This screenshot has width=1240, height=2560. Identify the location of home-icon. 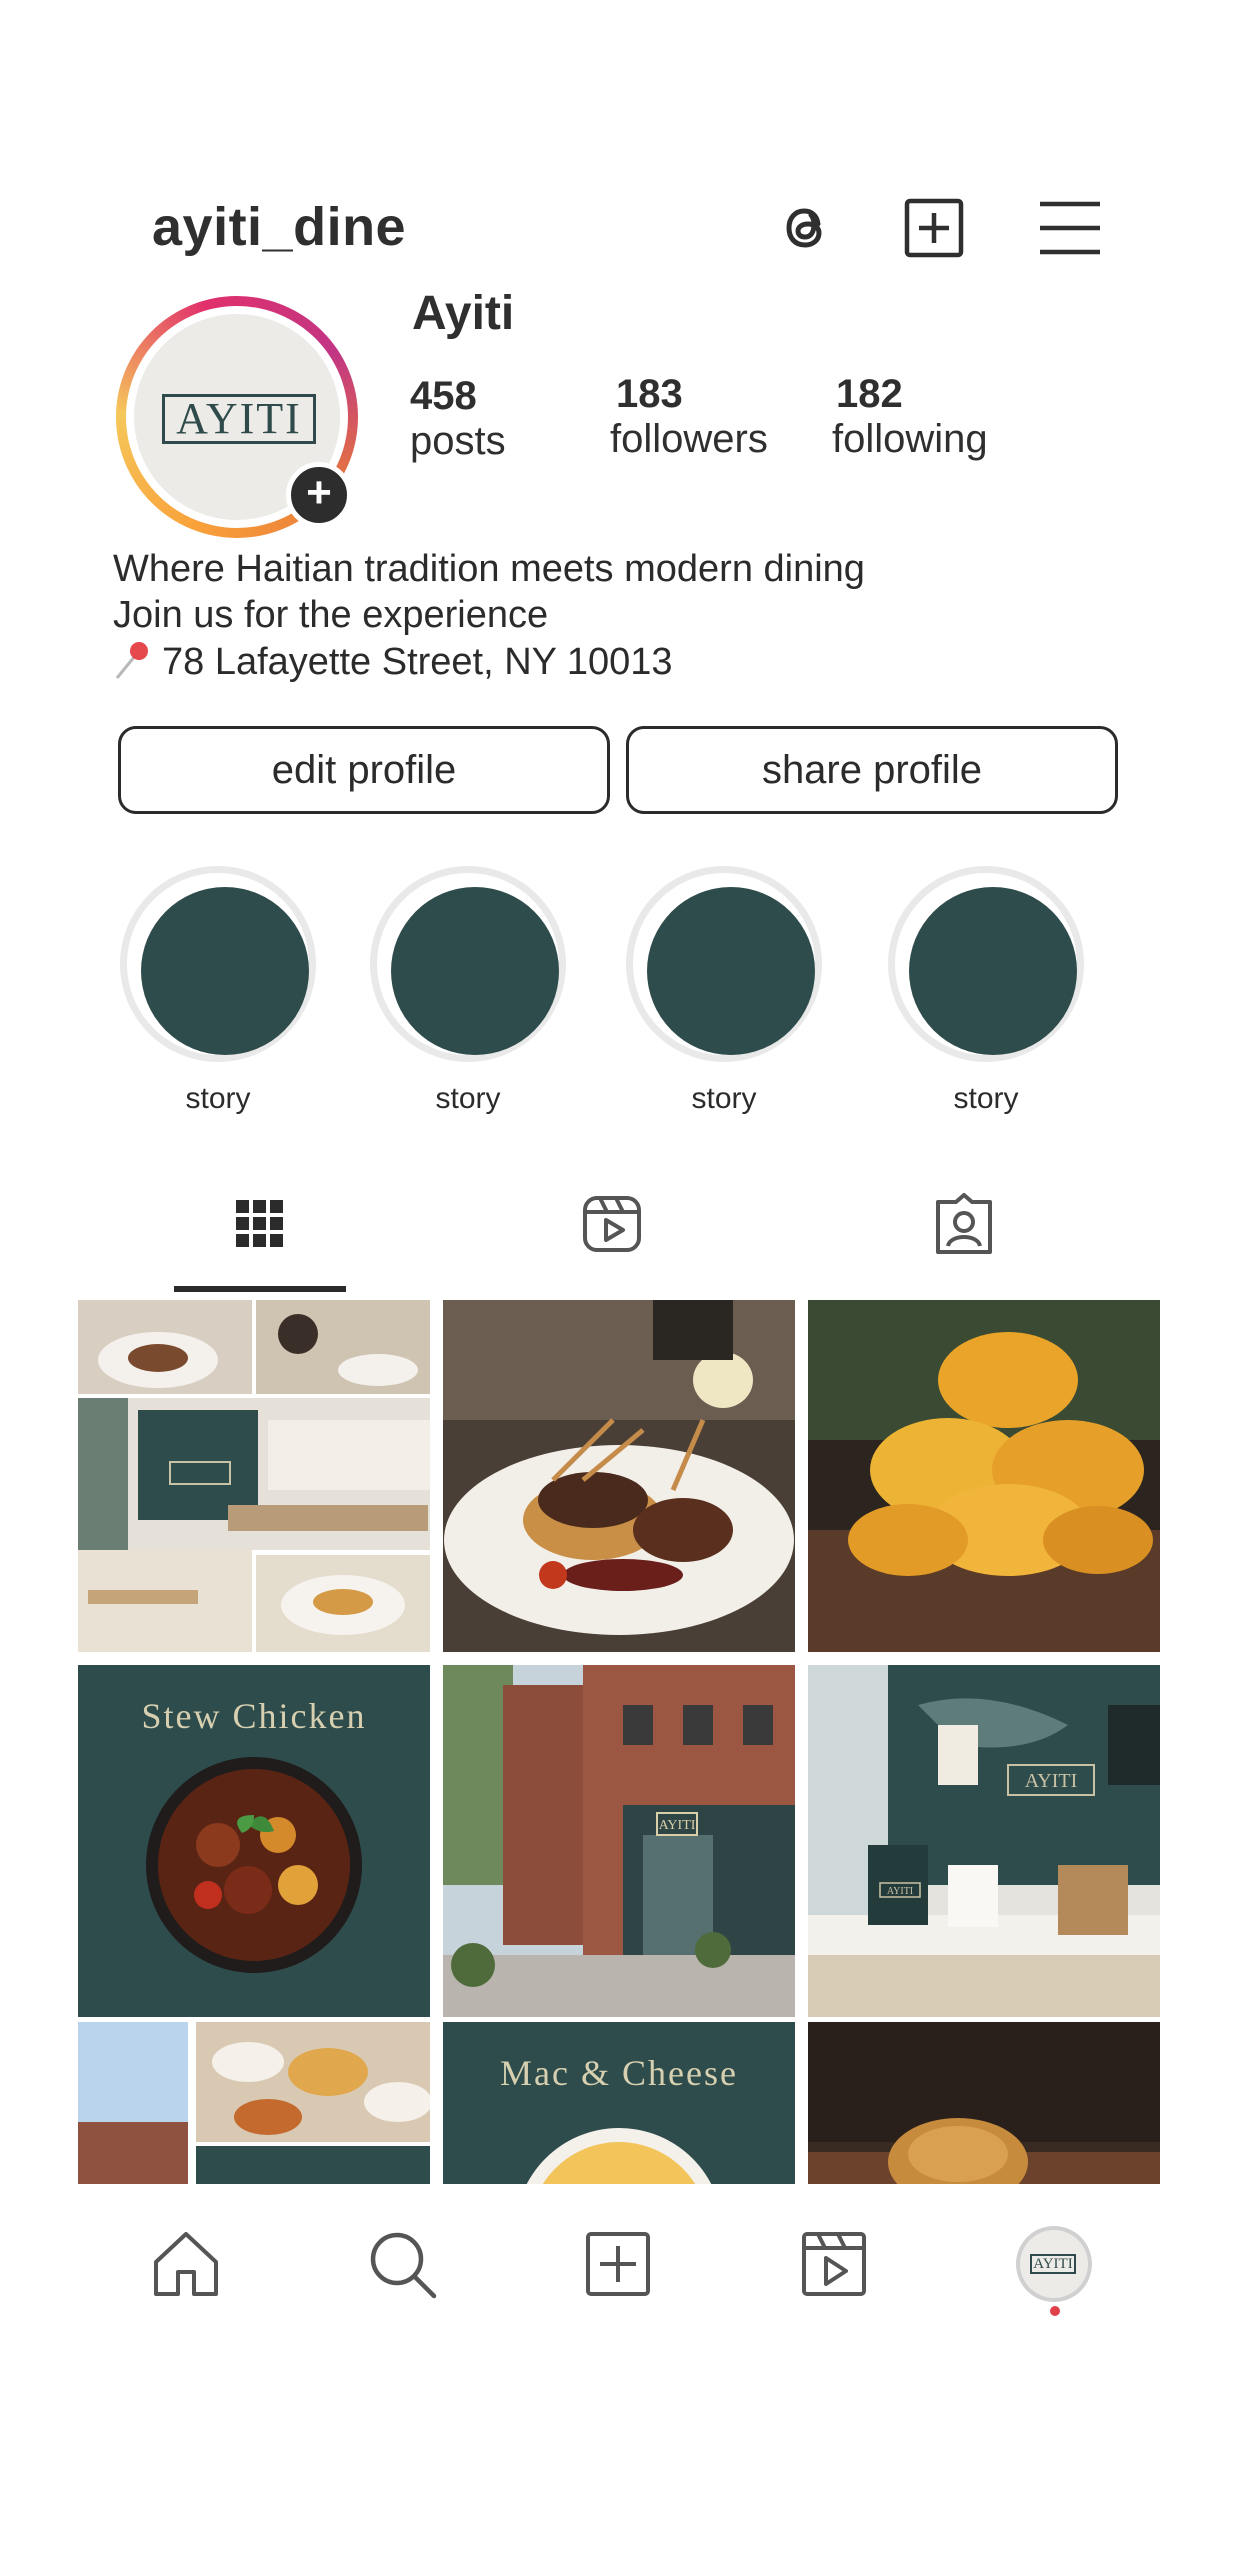
(186, 2264).